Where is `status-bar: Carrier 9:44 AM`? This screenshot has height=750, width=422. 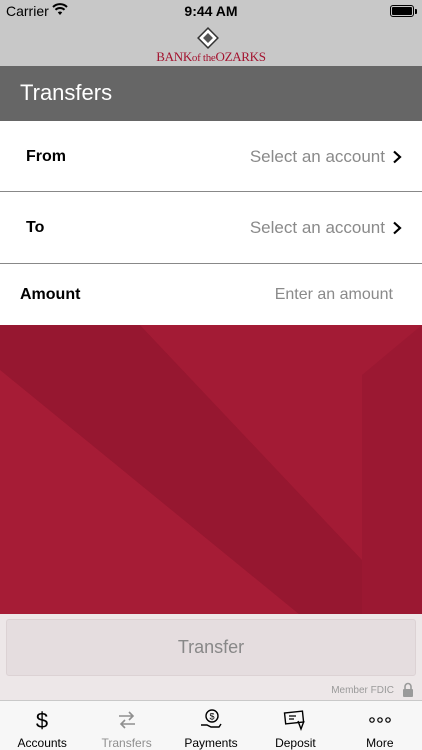
status-bar: Carrier 9:44 AM is located at coordinates (211, 11).